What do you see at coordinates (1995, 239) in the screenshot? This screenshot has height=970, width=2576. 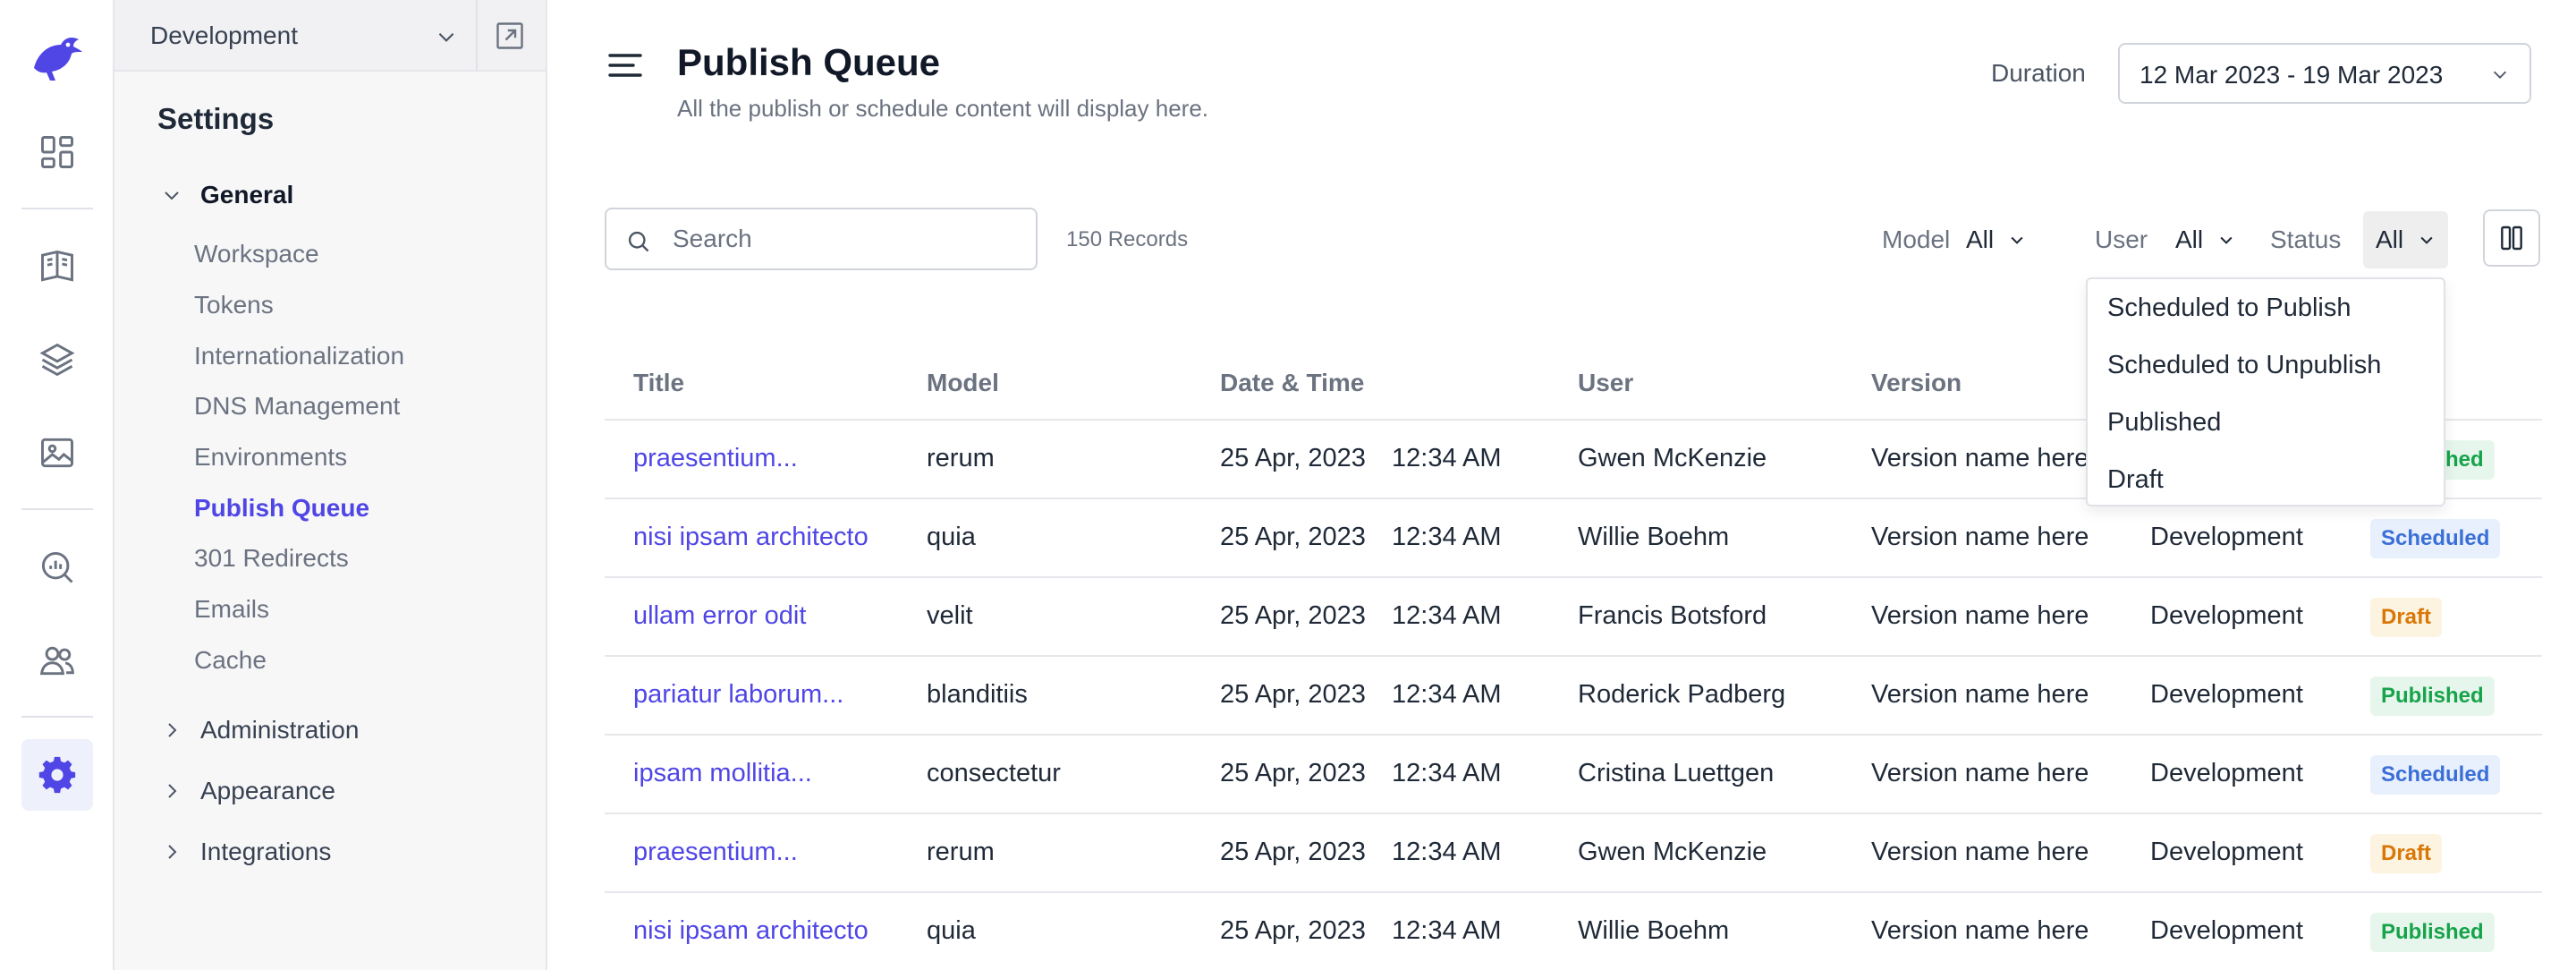 I see `model-filter-select: All` at bounding box center [1995, 239].